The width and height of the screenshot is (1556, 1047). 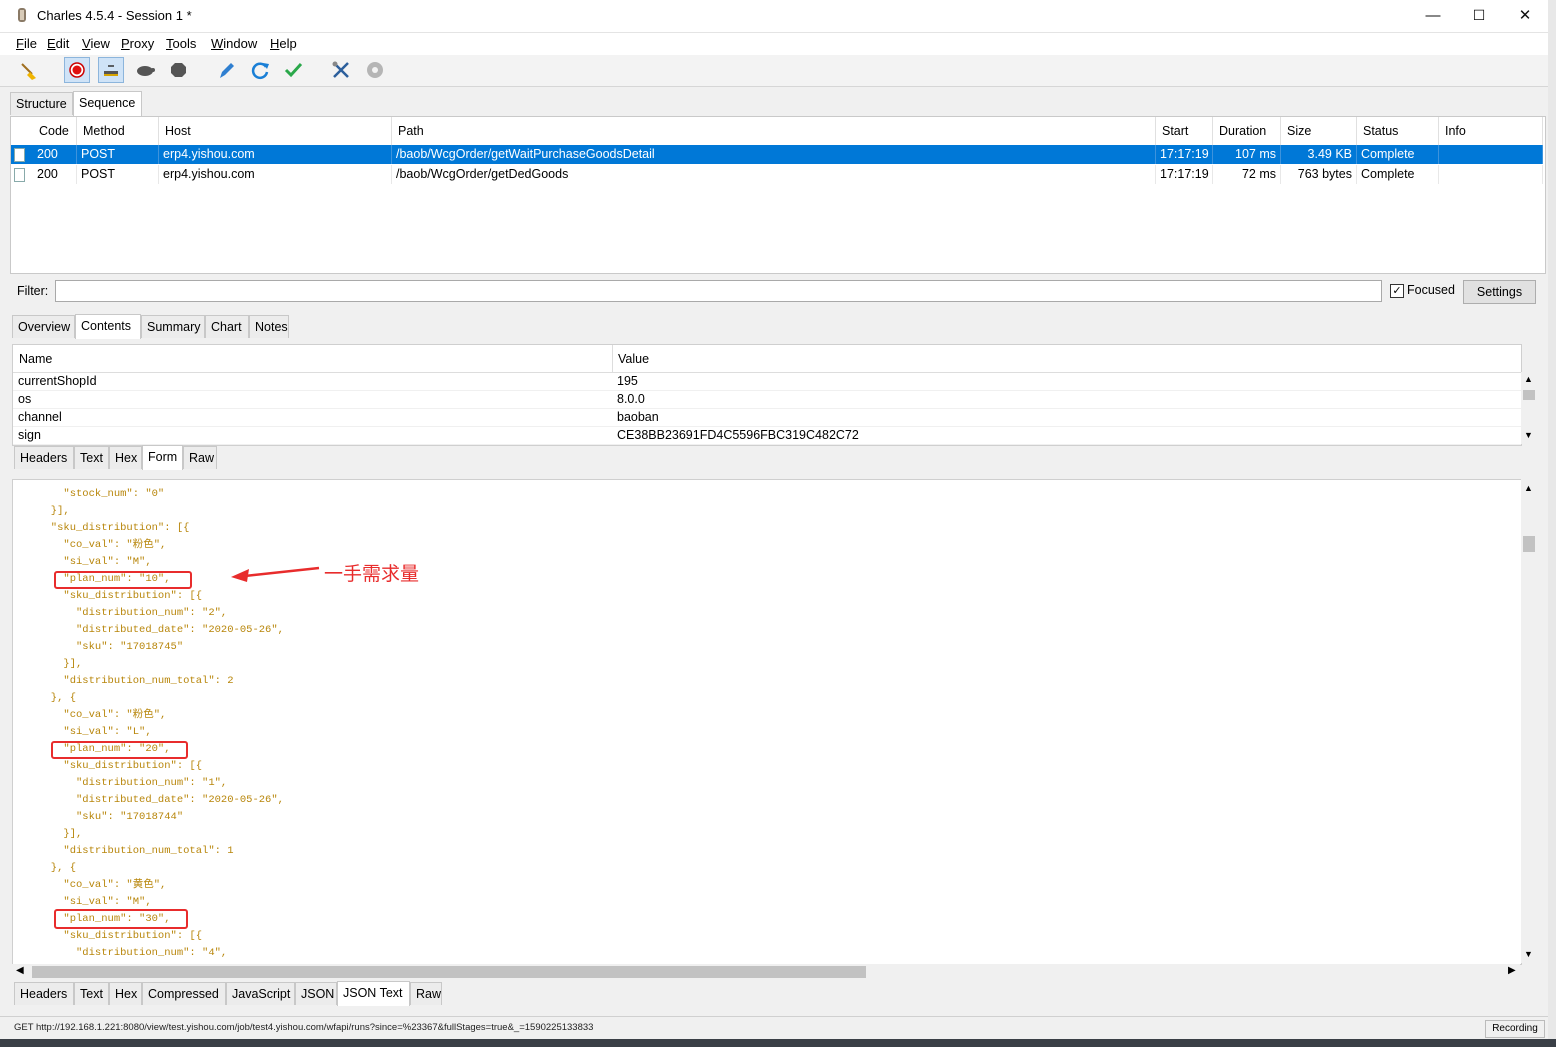 I want to click on form-row: channel baoban, so click(x=767, y=417).